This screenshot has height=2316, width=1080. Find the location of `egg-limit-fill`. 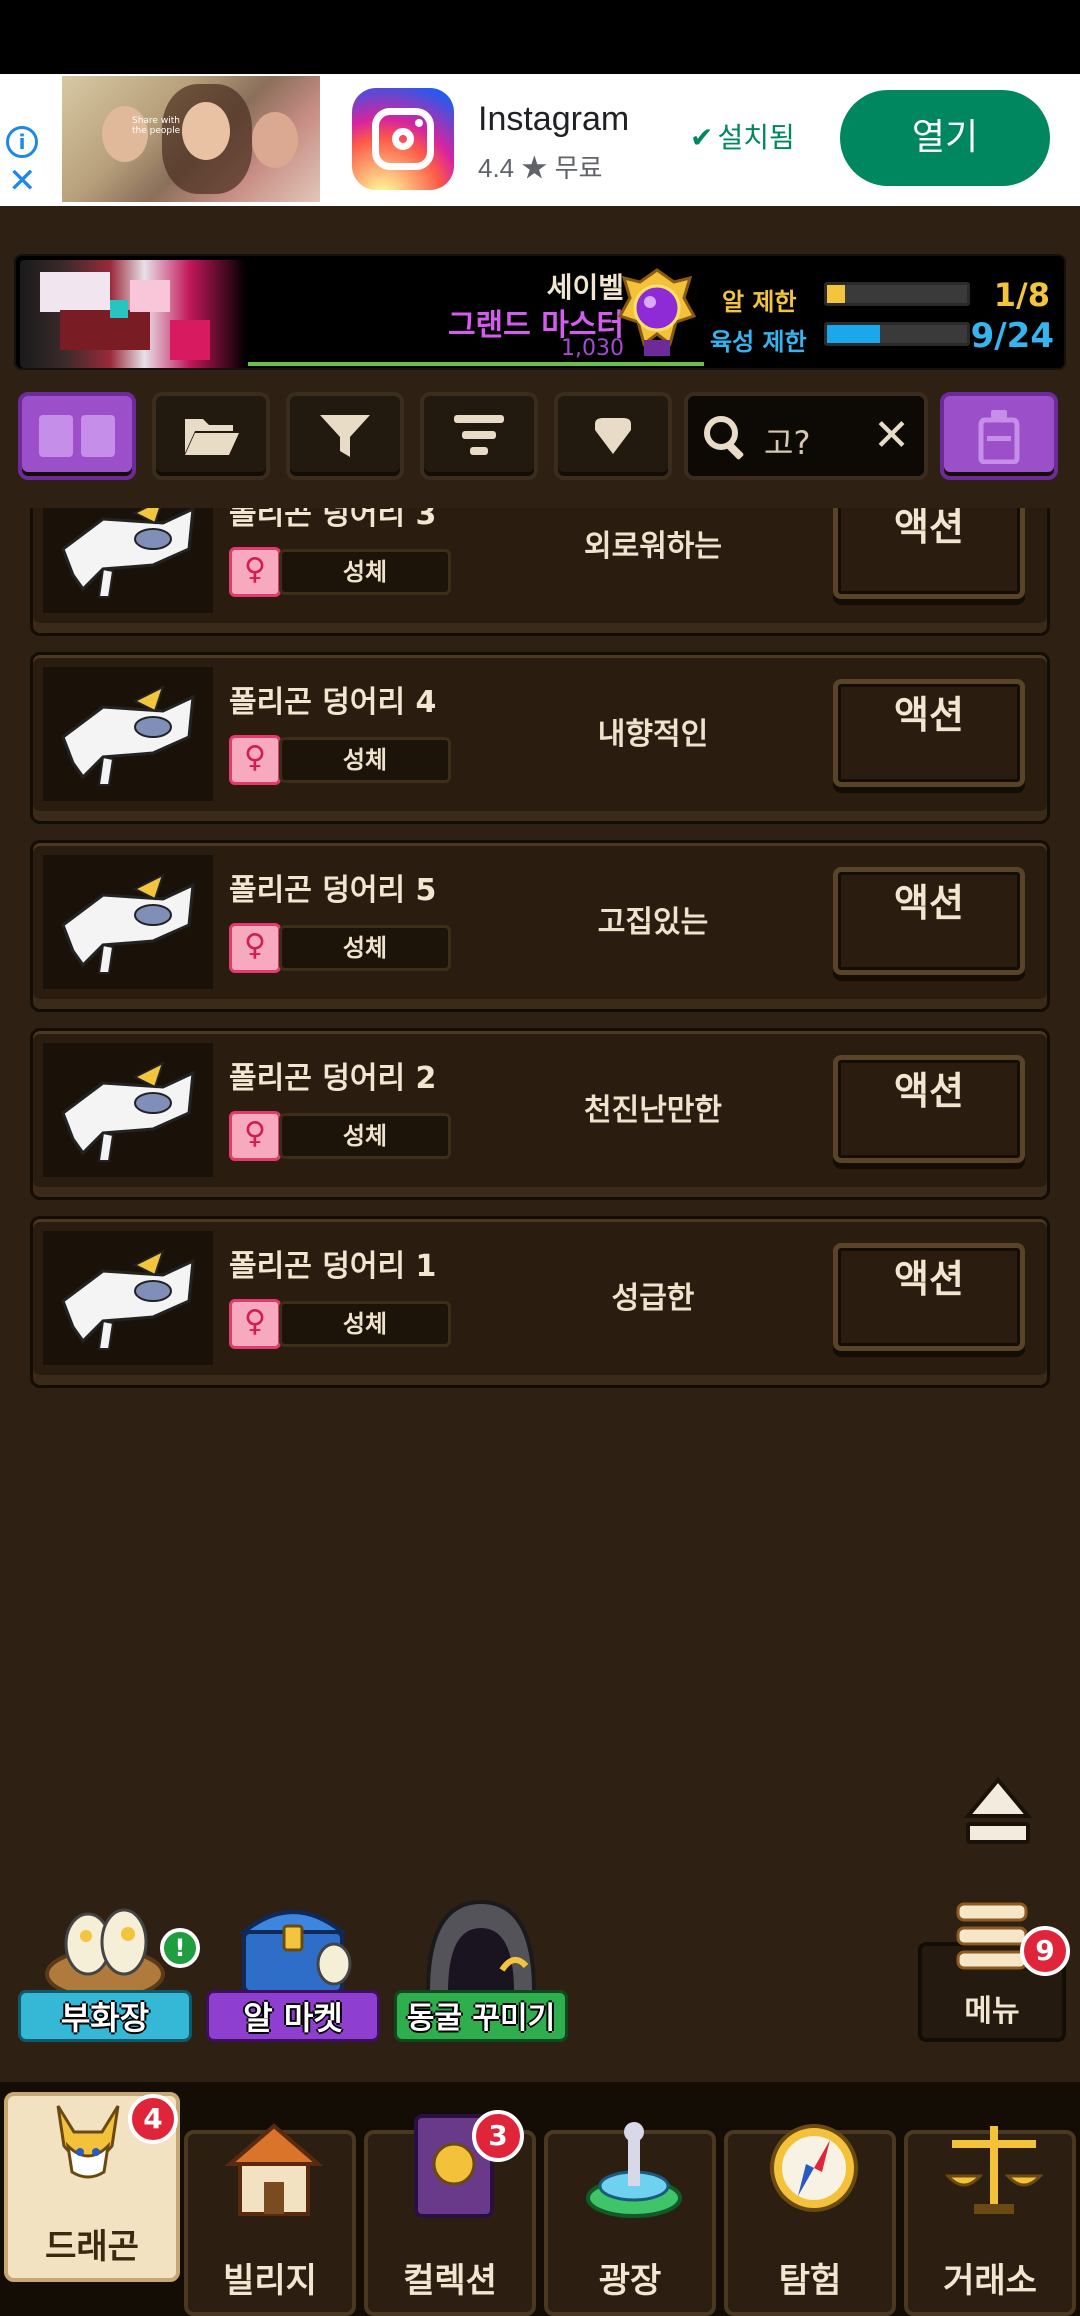

egg-limit-fill is located at coordinates (836, 294).